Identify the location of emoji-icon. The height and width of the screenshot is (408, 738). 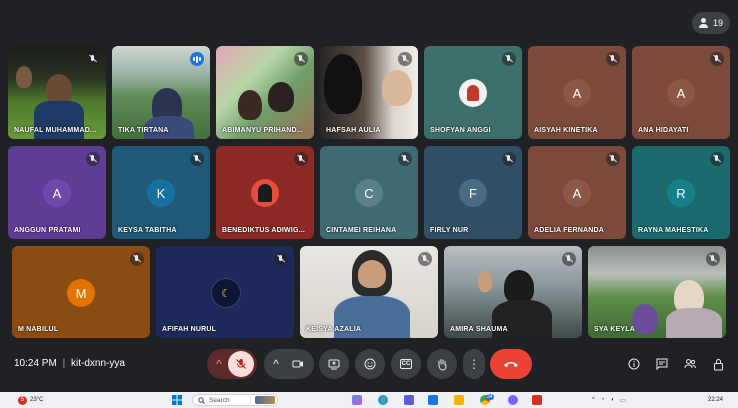
(370, 364).